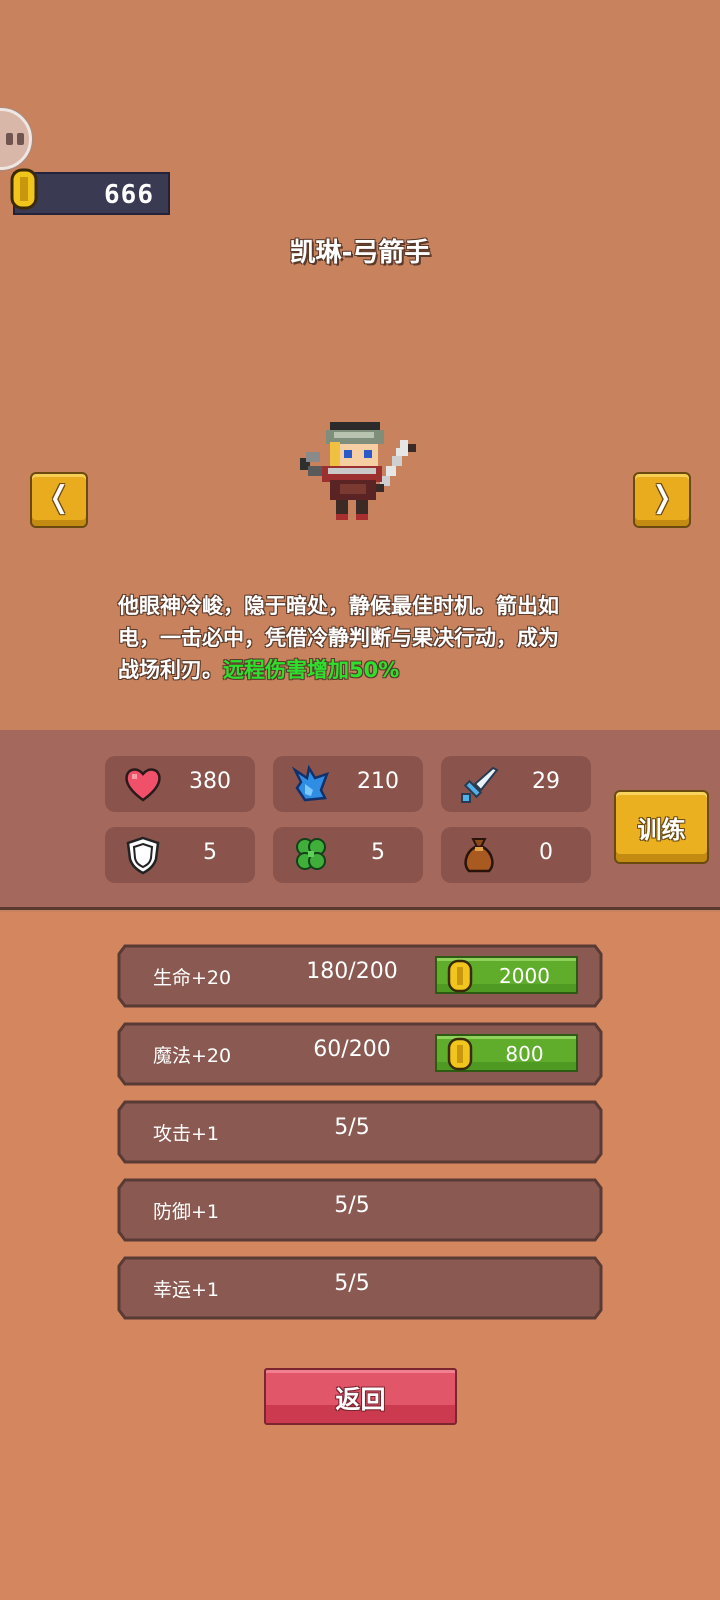 This screenshot has width=720, height=1600. What do you see at coordinates (516, 855) in the screenshot?
I see `wealth-stat: 0` at bounding box center [516, 855].